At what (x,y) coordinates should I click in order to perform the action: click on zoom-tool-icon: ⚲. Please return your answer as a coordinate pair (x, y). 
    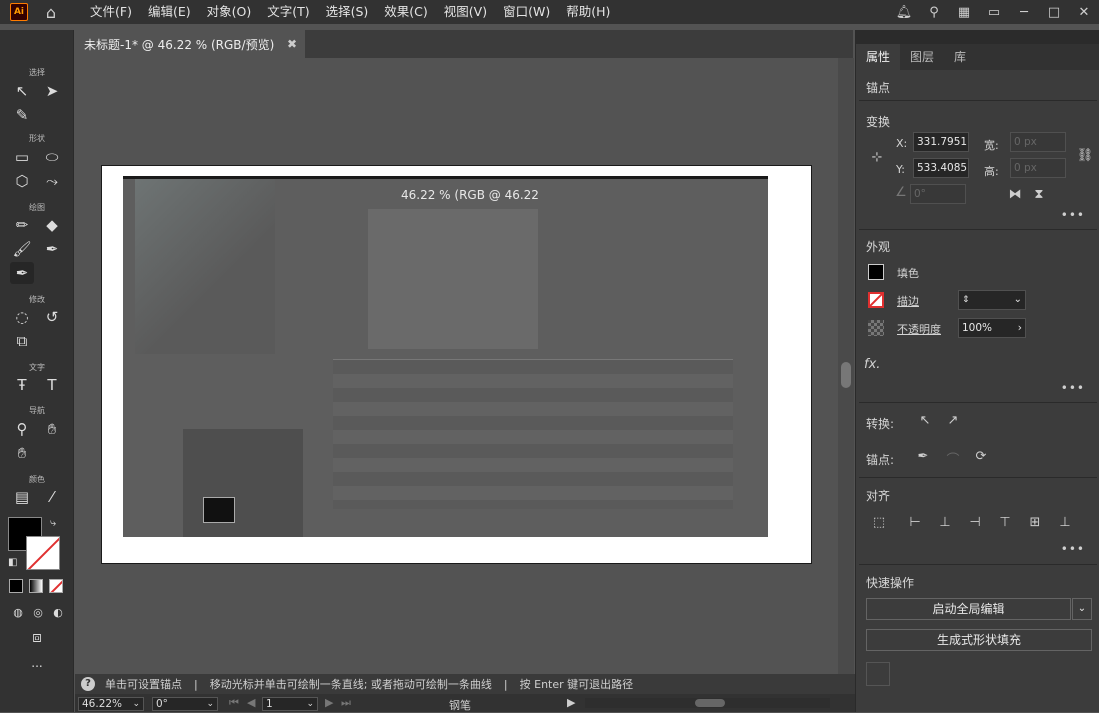
    Looking at the image, I should click on (22, 429).